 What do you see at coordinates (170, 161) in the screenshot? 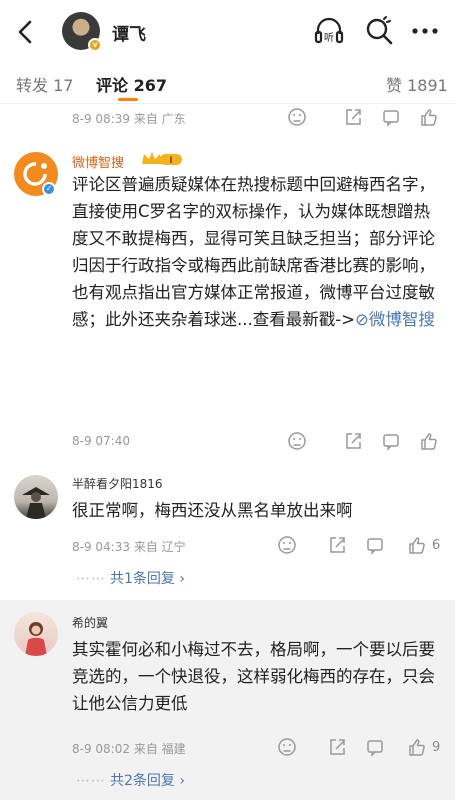
I see `vip-level: I` at bounding box center [170, 161].